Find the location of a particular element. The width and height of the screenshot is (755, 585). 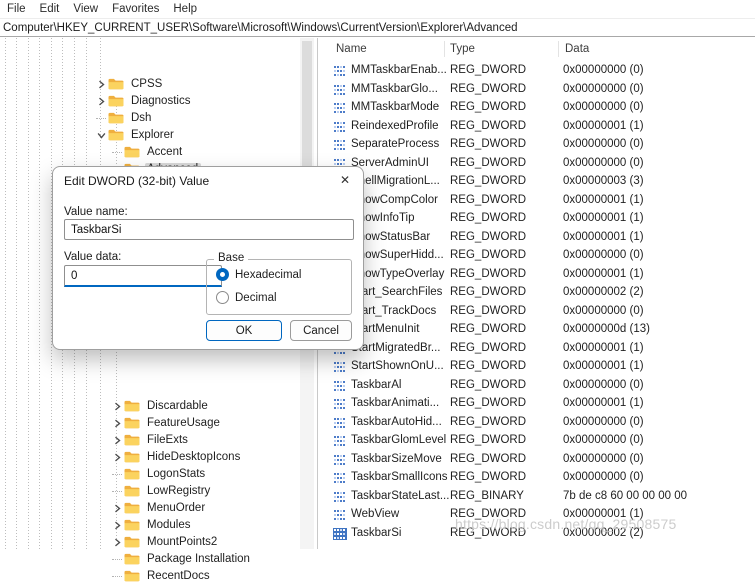

tree-item-logonstats: LogonStats is located at coordinates (159, 474).